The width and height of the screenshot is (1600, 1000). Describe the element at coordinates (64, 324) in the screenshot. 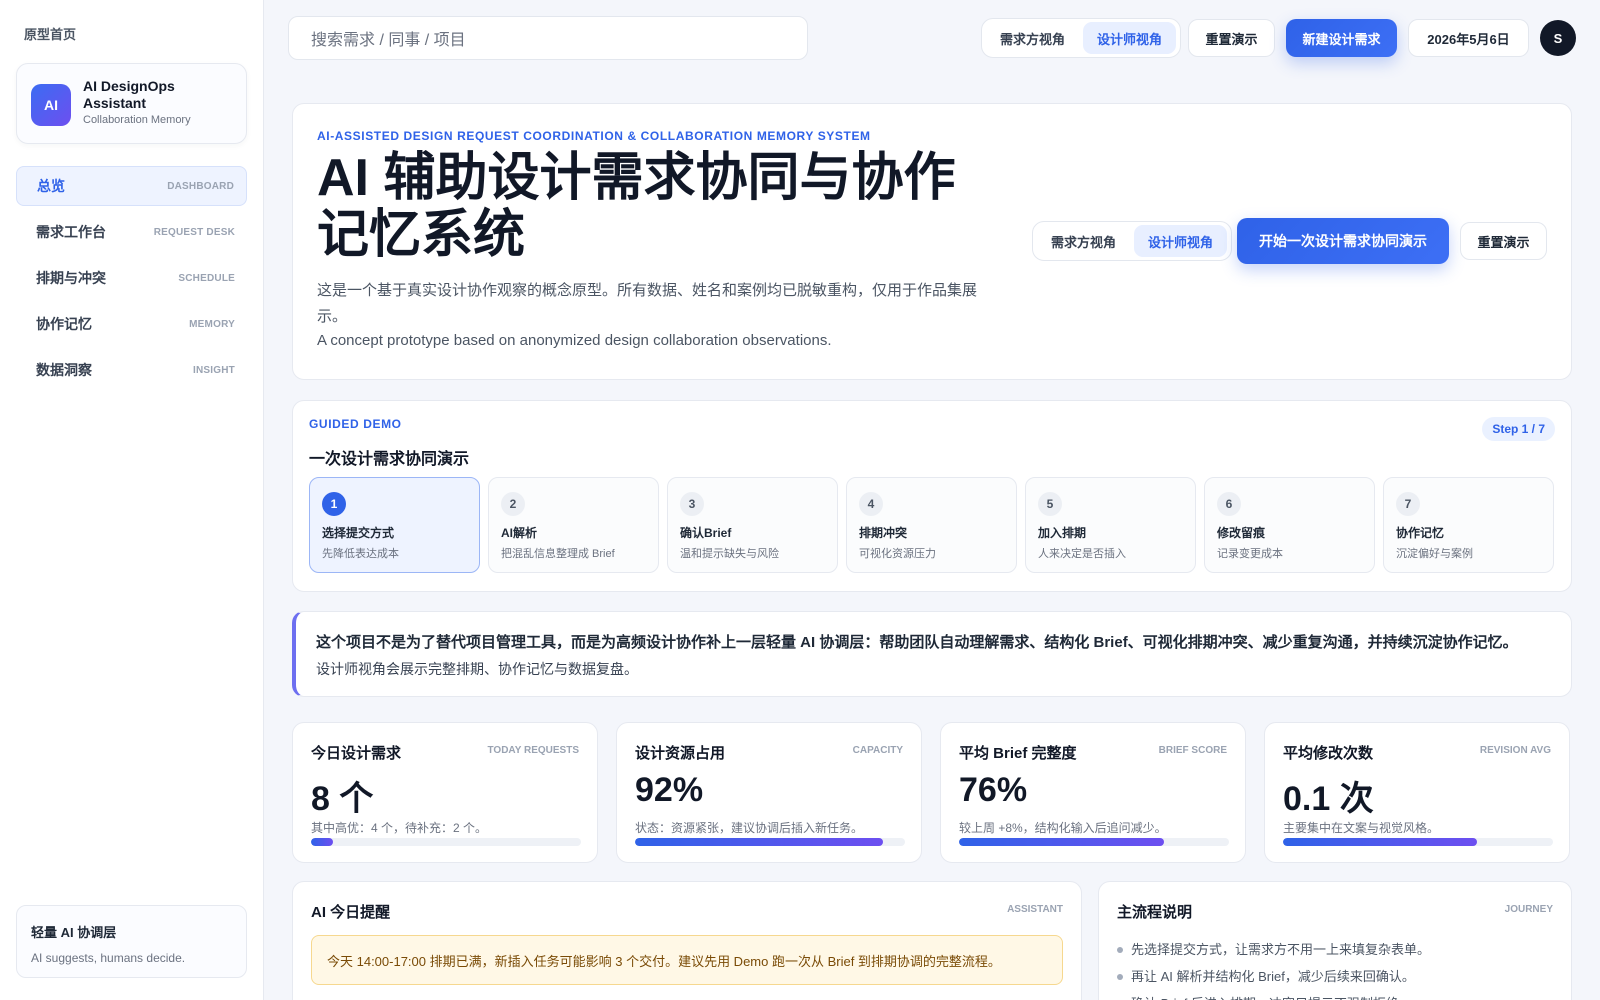

I see `sidebar-item-label: 协作记忆` at that location.